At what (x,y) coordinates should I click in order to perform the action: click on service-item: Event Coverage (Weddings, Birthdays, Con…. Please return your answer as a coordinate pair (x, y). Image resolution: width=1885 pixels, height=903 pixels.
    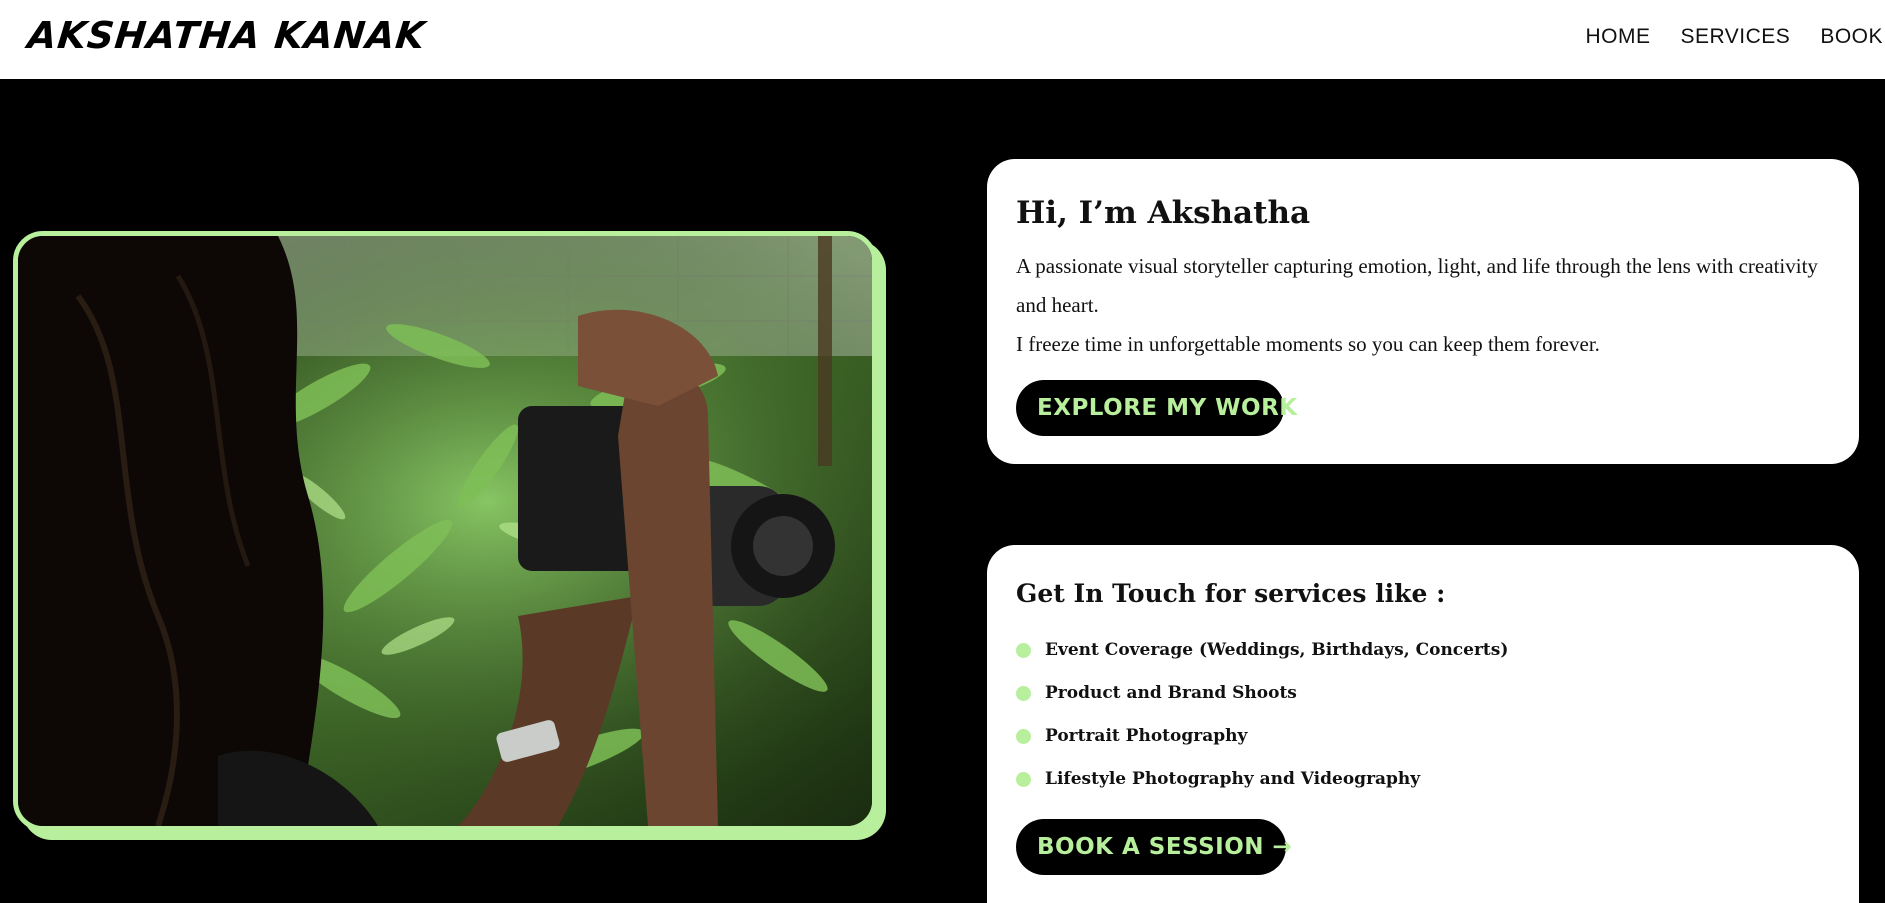
    Looking at the image, I should click on (1262, 660).